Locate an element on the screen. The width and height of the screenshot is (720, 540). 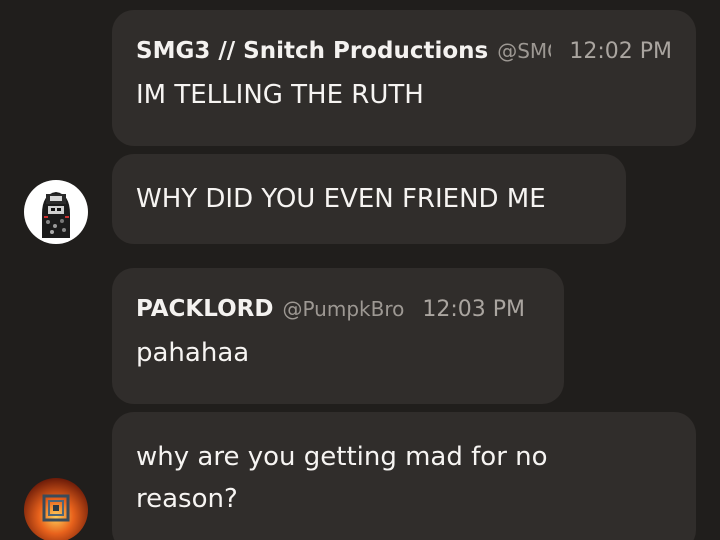
author-handle: @PumpkBro is located at coordinates (343, 309).